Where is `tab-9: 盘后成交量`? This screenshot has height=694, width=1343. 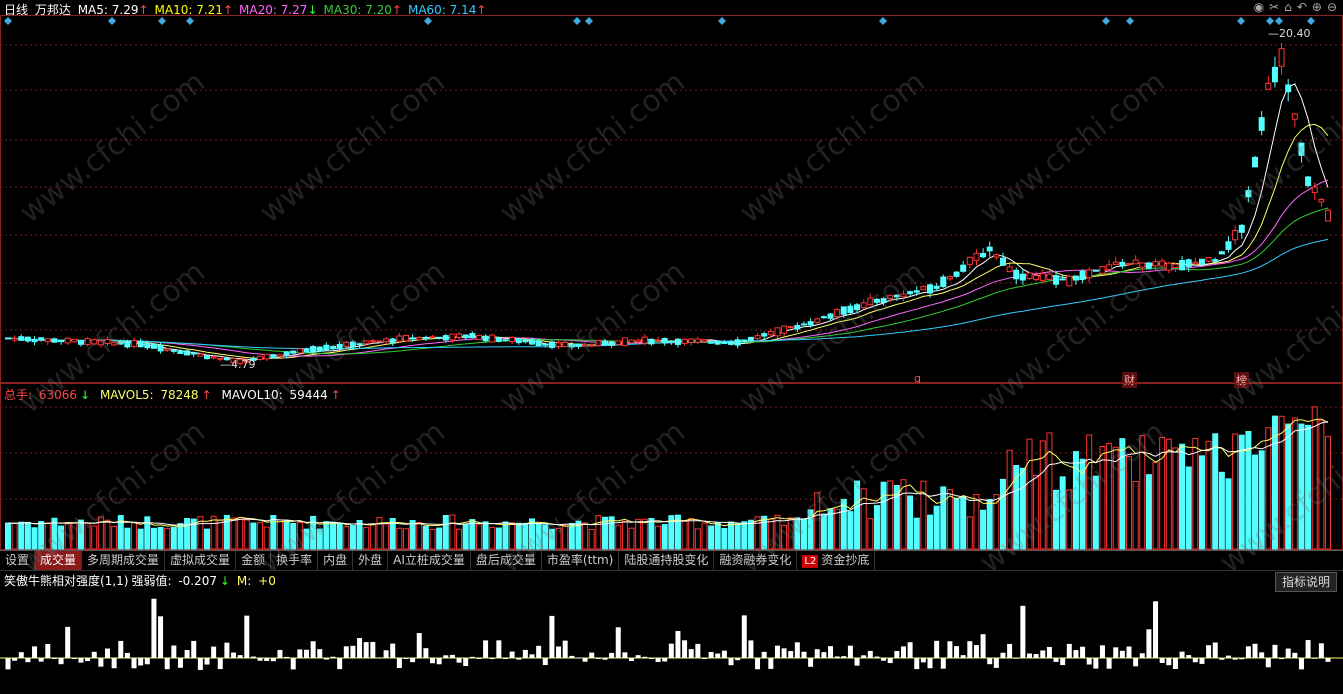
tab-9: 盘后成交量 is located at coordinates (506, 560).